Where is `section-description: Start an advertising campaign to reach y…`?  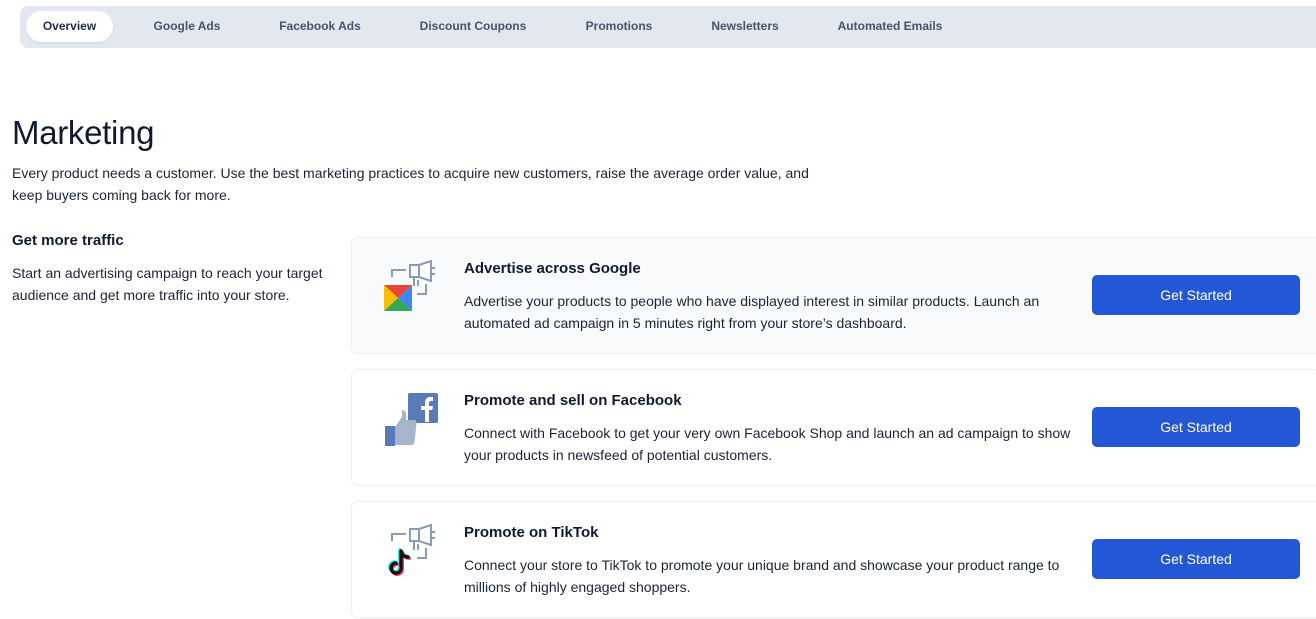
section-description: Start an advertising campaign to reach y… is located at coordinates (167, 284).